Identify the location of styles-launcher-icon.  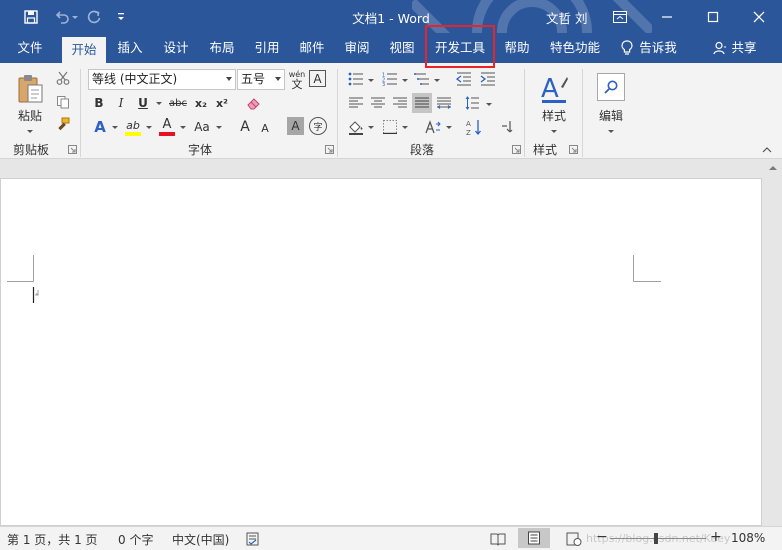
(573, 149).